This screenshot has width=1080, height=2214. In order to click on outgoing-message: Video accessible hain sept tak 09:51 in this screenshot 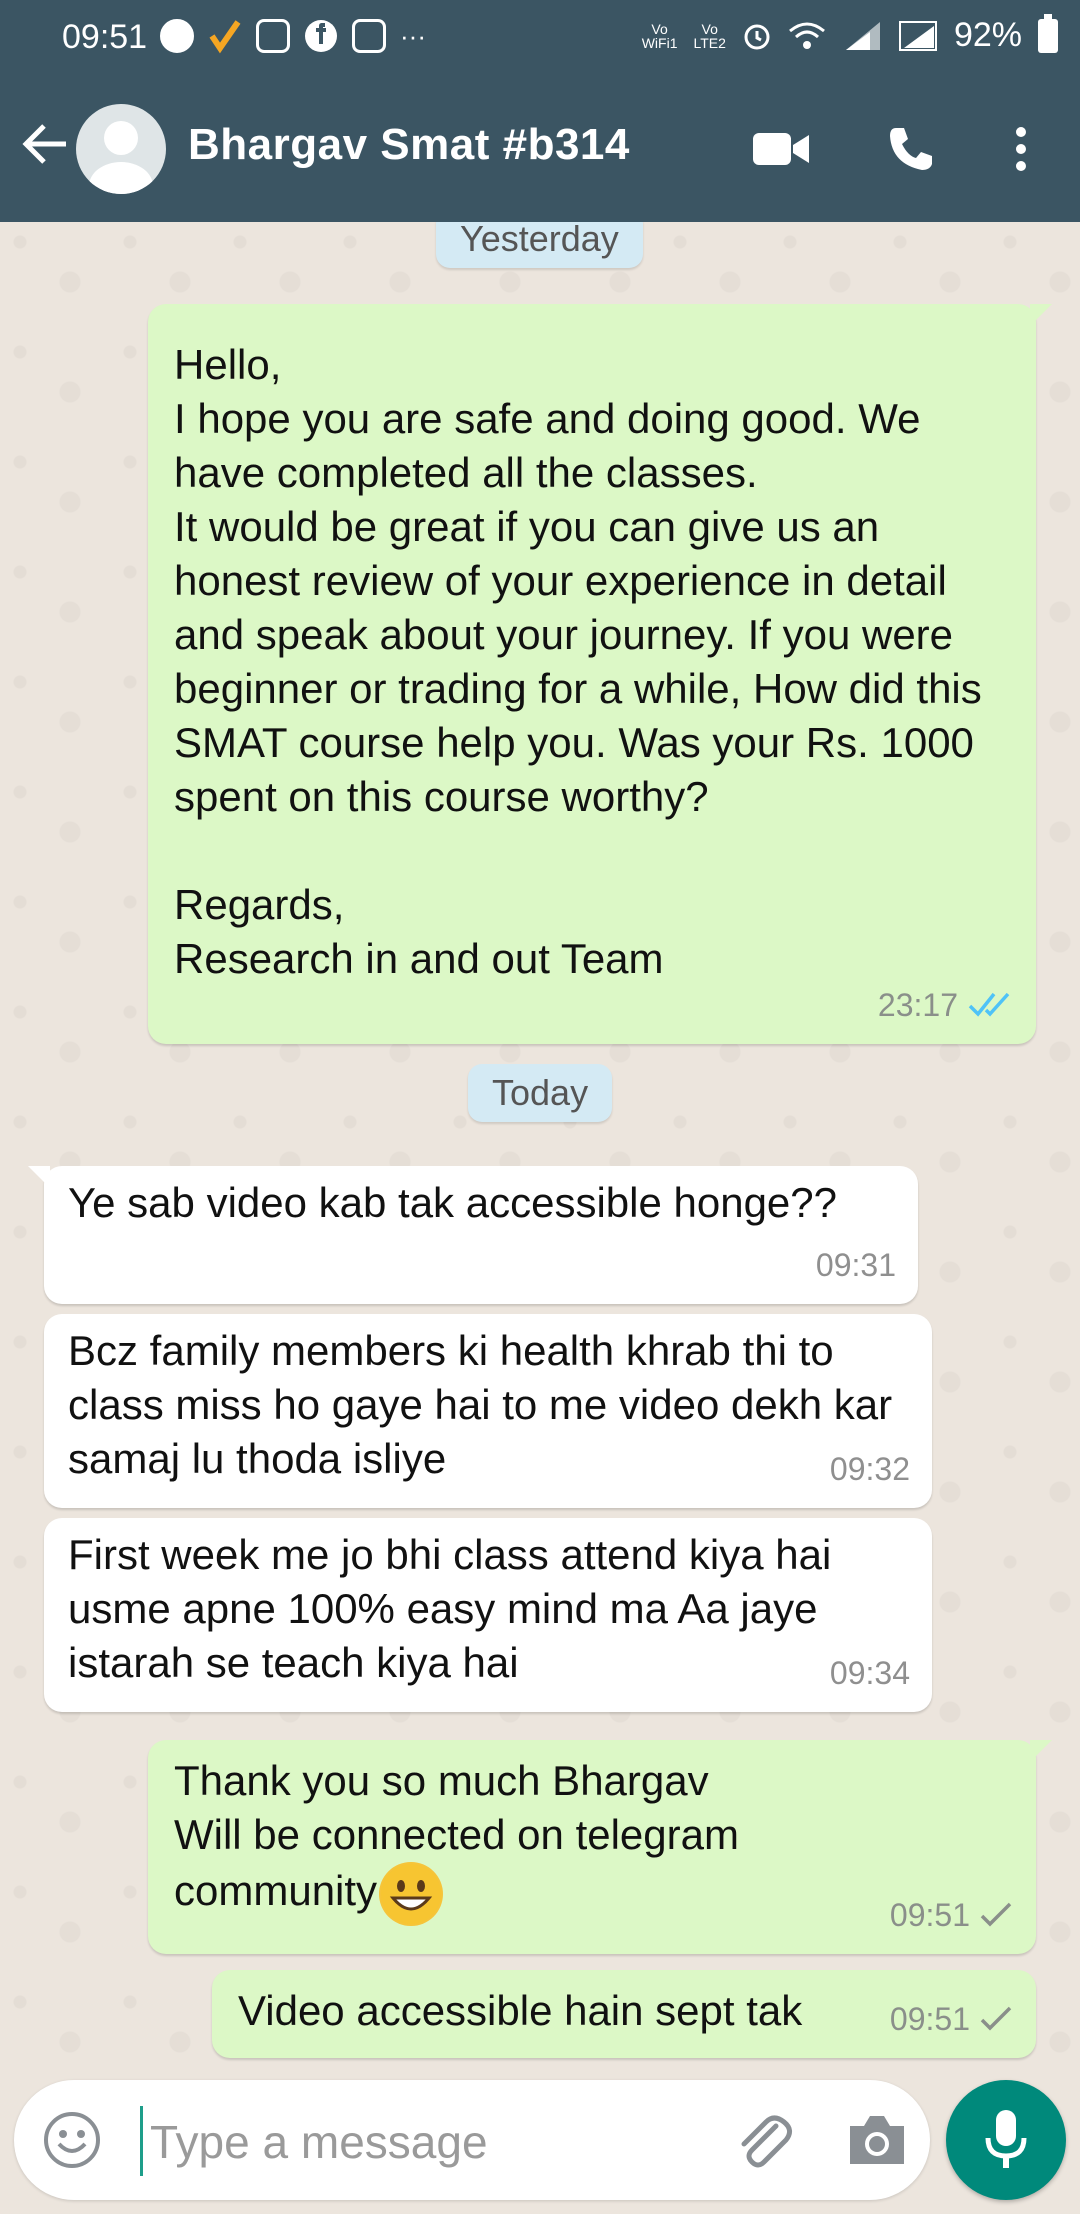, I will do `click(624, 2014)`.